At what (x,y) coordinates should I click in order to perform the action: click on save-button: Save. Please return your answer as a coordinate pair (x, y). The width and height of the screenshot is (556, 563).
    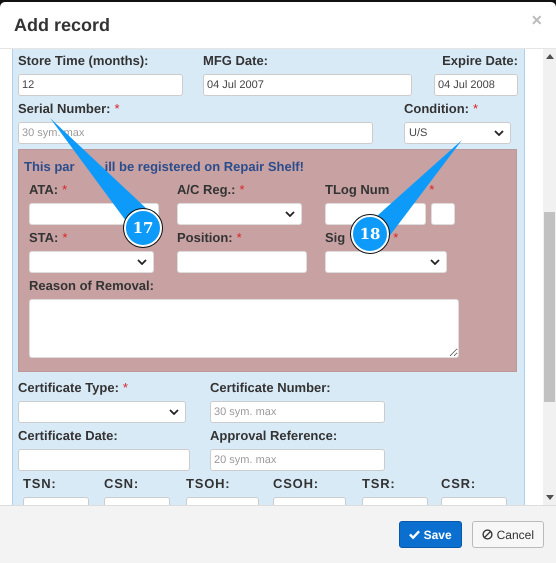
    Looking at the image, I should click on (430, 534).